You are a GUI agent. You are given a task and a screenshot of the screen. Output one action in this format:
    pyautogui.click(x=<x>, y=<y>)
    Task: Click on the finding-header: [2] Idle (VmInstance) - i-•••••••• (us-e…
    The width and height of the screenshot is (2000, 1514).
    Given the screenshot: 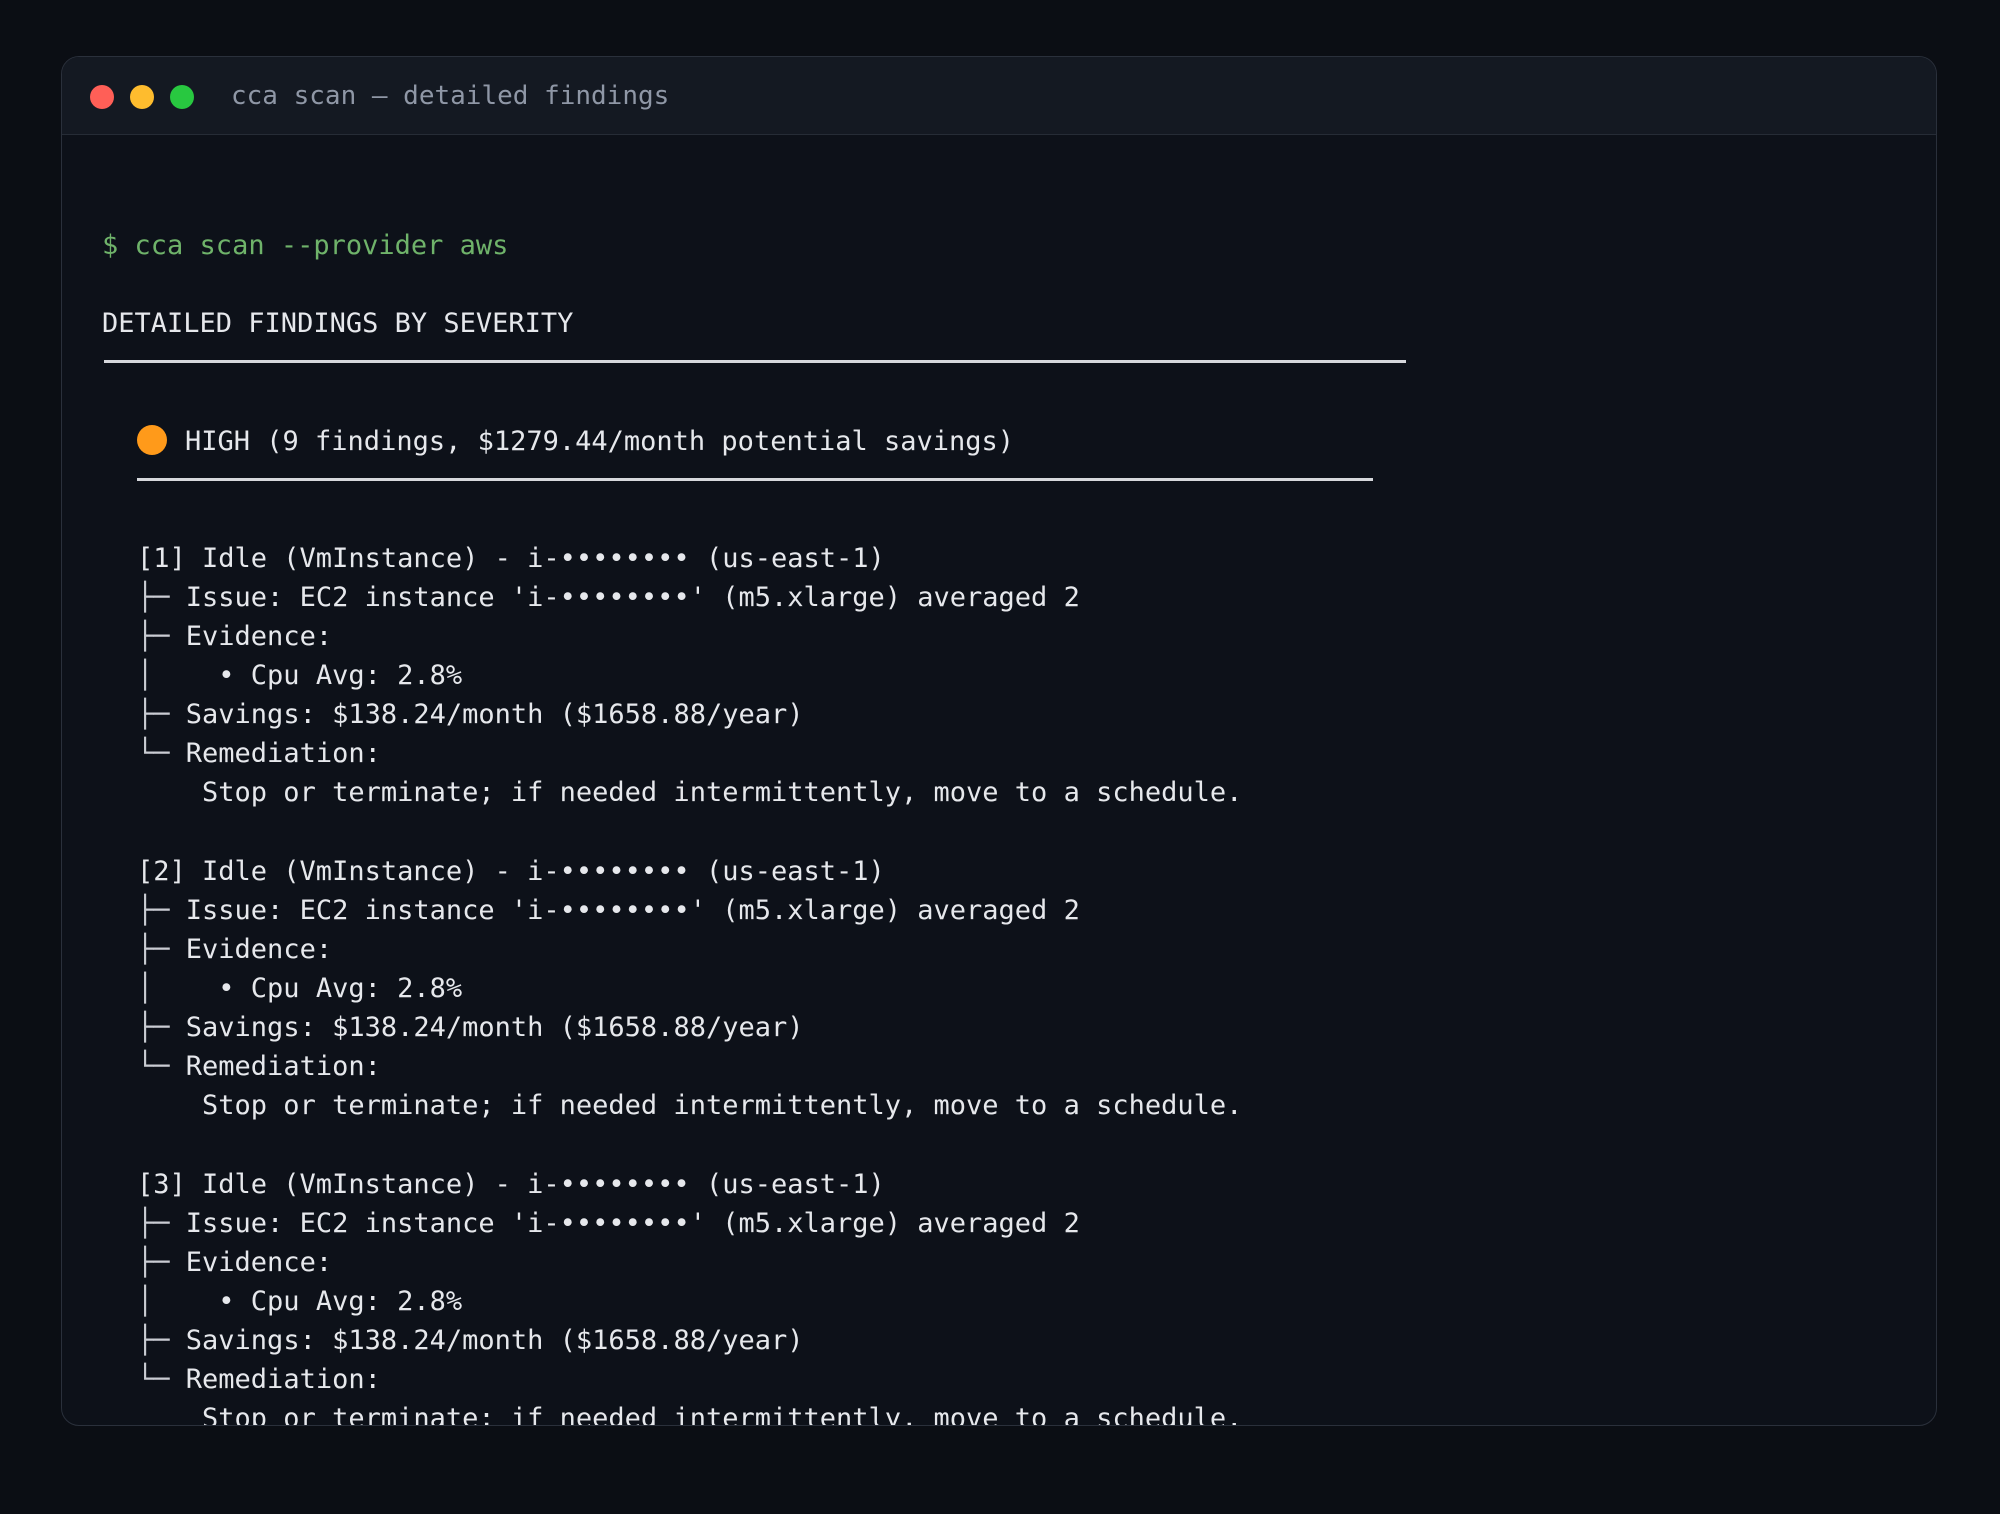 What is the action you would take?
    pyautogui.click(x=511, y=871)
    